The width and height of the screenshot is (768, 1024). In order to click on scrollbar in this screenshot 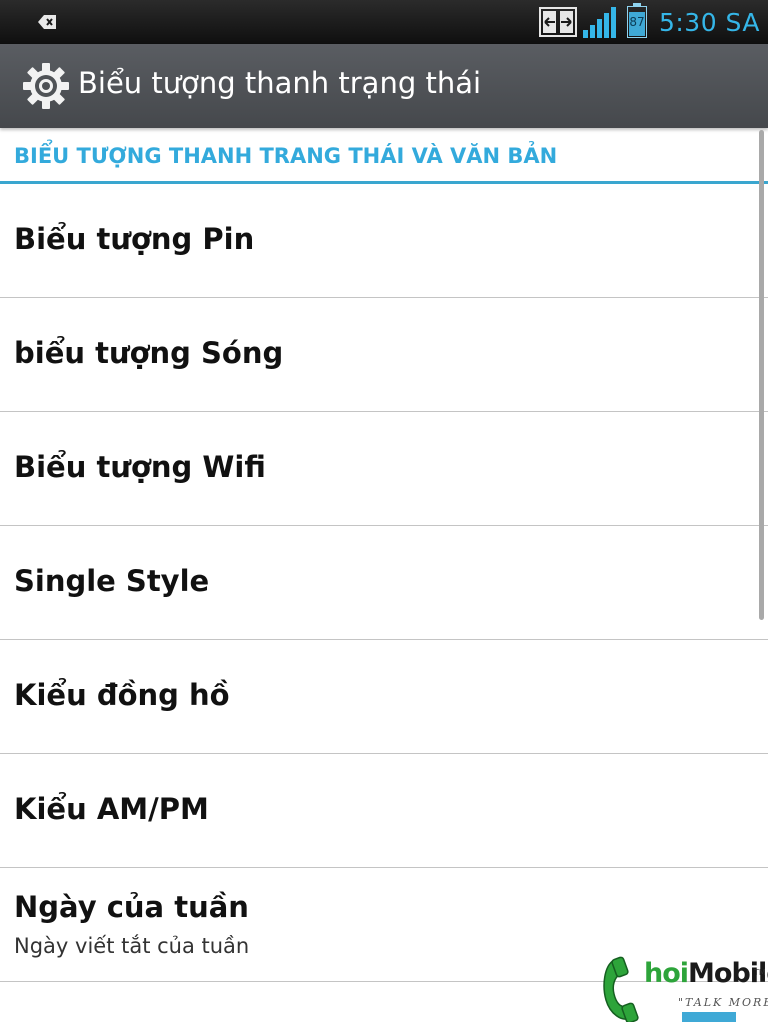, I will do `click(761, 375)`.